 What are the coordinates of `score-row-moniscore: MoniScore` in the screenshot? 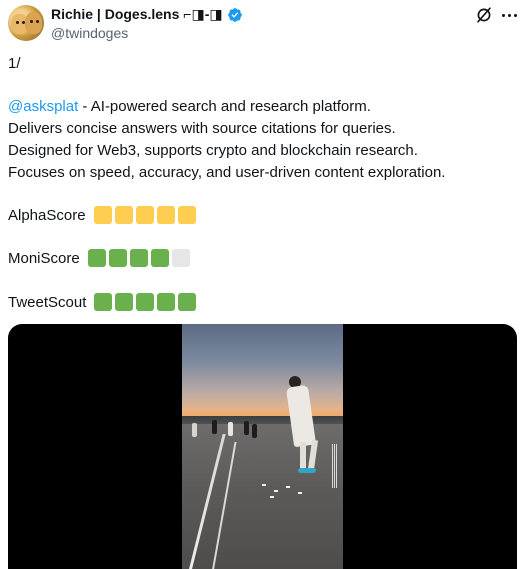 It's located at (99, 258).